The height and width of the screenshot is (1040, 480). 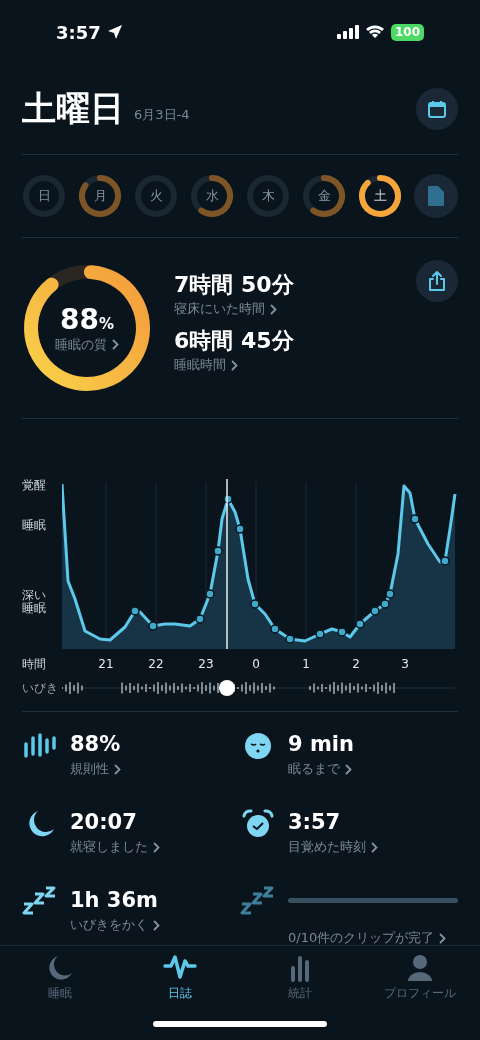 I want to click on day-ring: 水, so click(x=212, y=196).